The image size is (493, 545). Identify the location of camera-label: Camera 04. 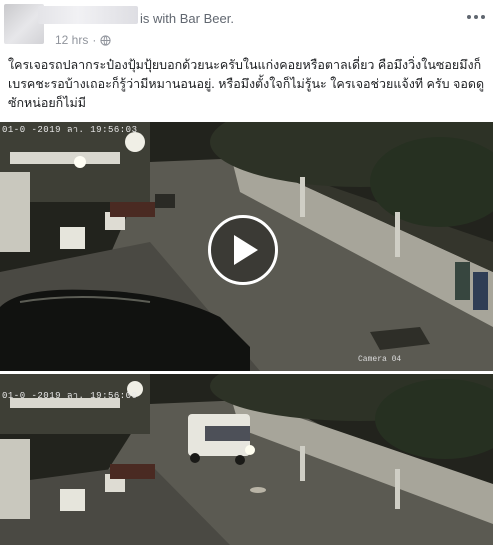
(380, 359).